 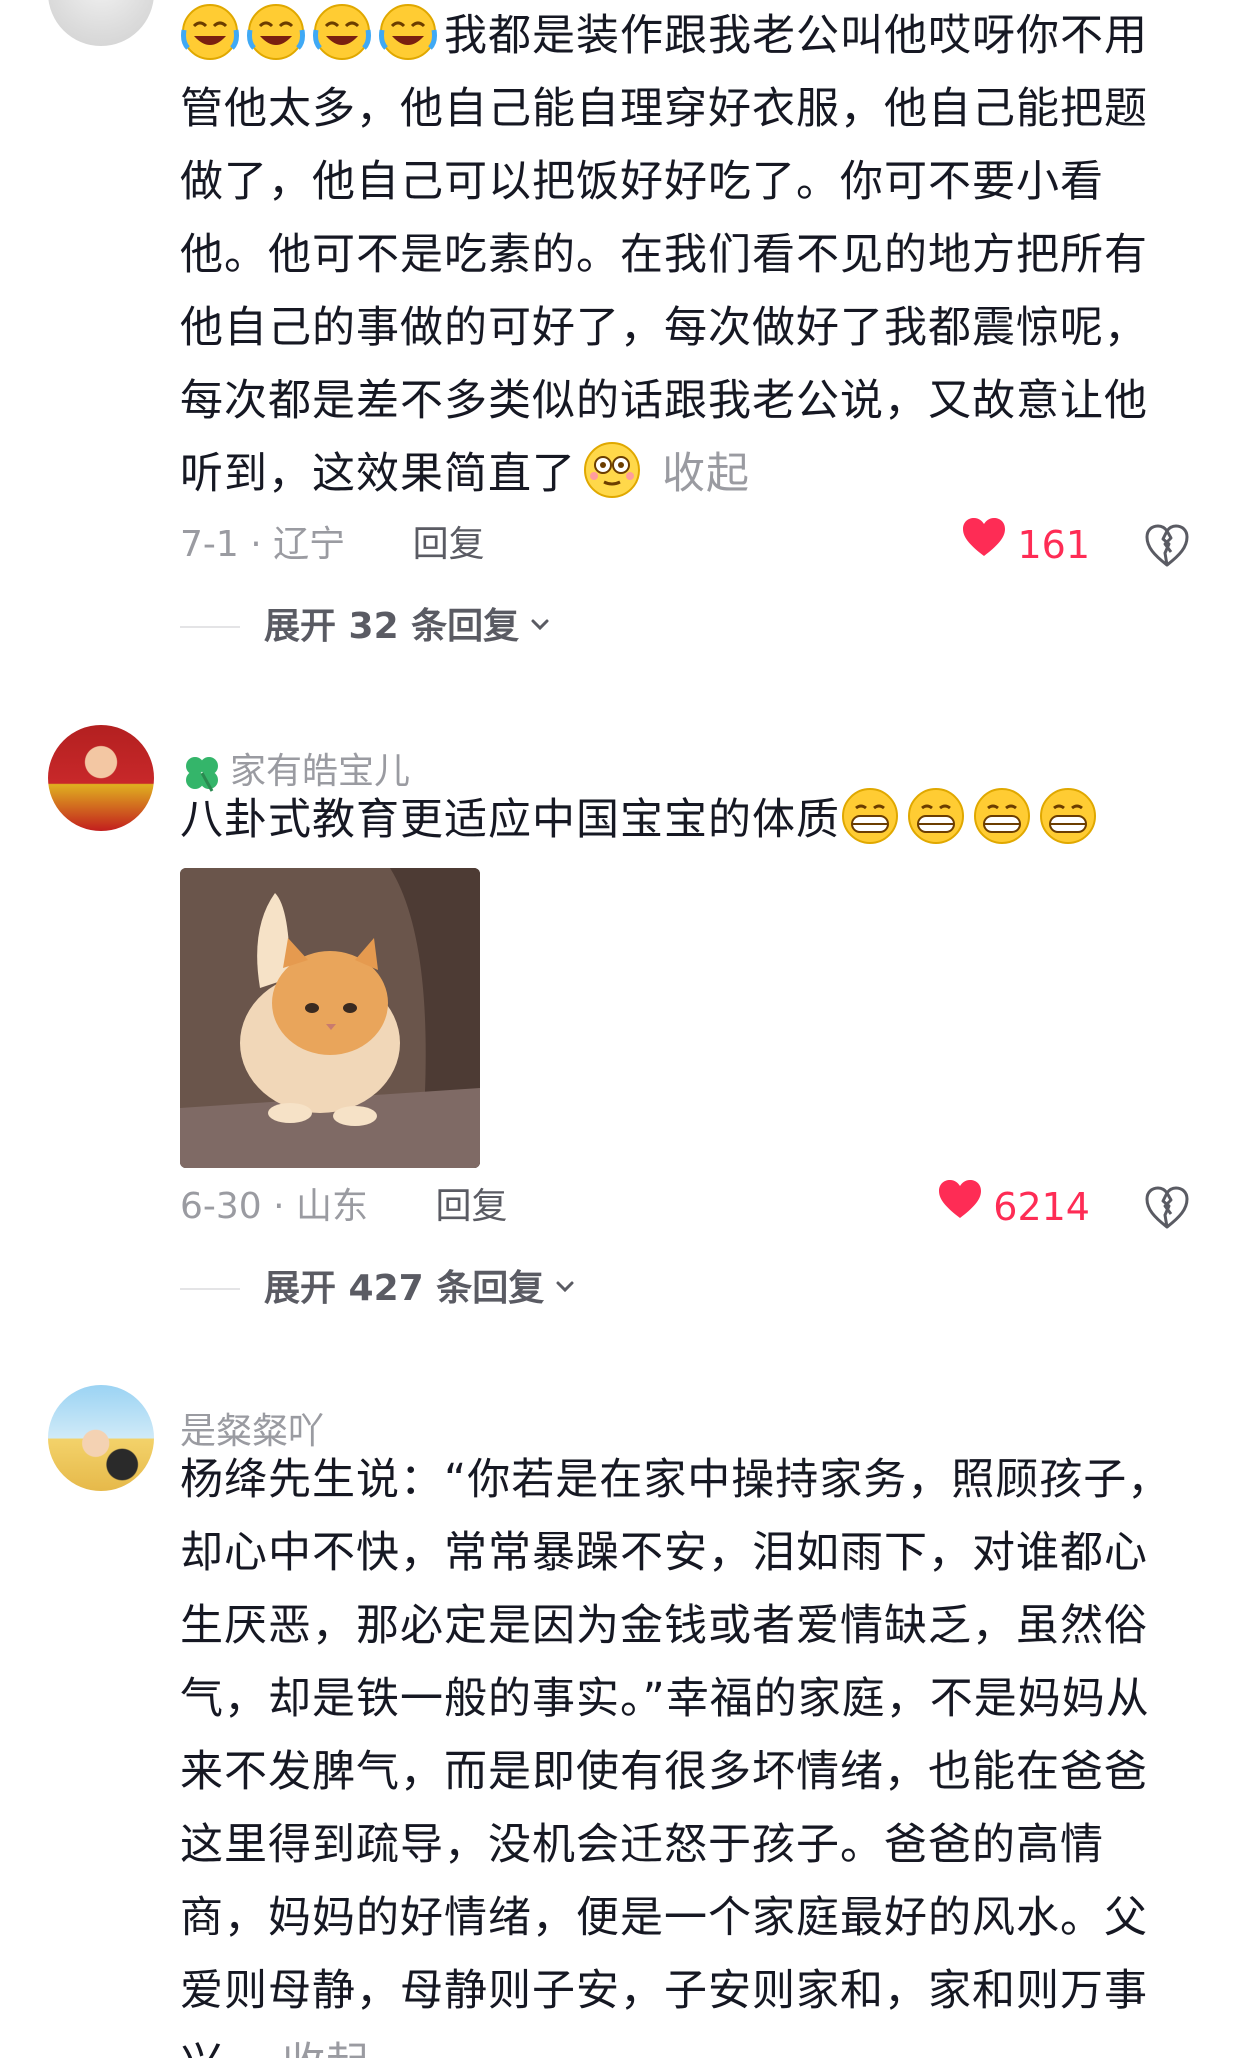 What do you see at coordinates (510, 820) in the screenshot?
I see `comment-body: 八卦式教育更适应中国宝宝的体质` at bounding box center [510, 820].